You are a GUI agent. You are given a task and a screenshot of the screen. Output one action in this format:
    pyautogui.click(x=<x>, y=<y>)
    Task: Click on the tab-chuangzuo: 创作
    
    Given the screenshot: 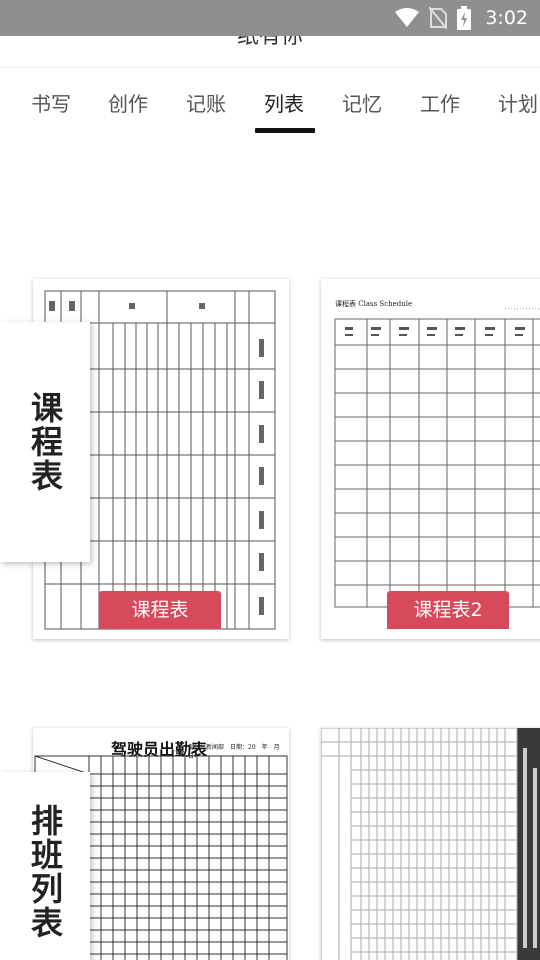 What is the action you would take?
    pyautogui.click(x=128, y=102)
    